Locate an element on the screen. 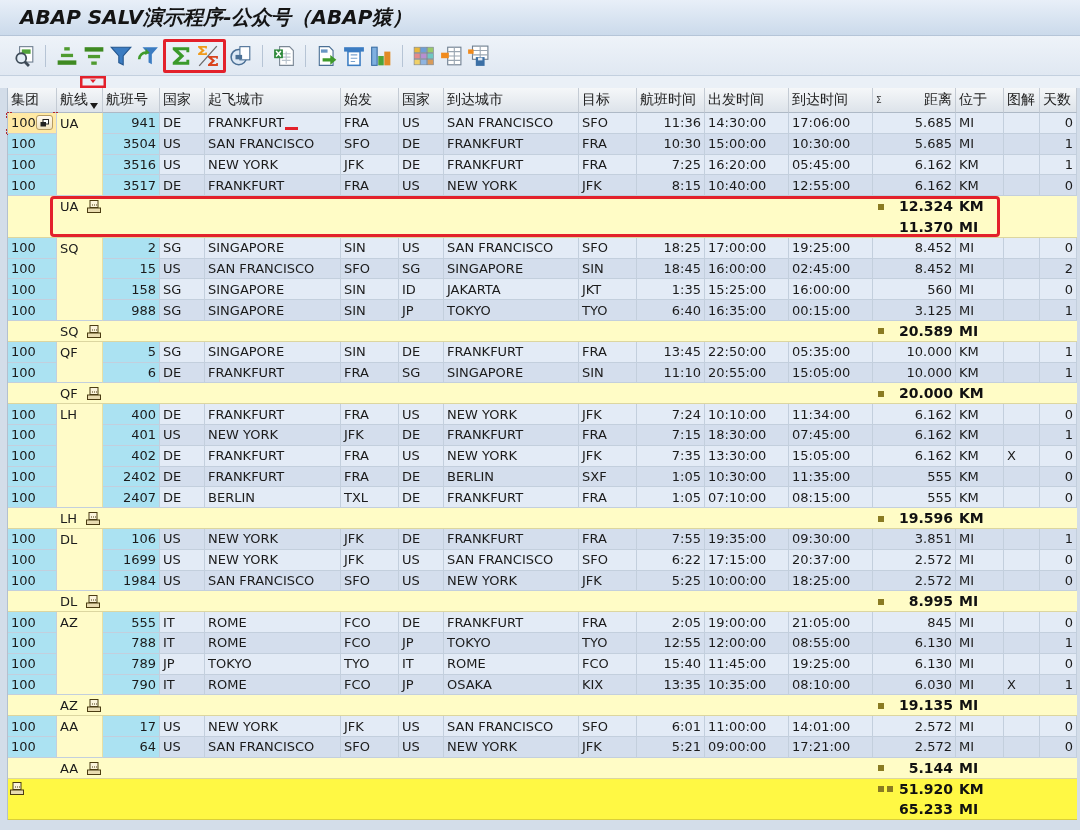  table-cell: 2.572 is located at coordinates (914, 581).